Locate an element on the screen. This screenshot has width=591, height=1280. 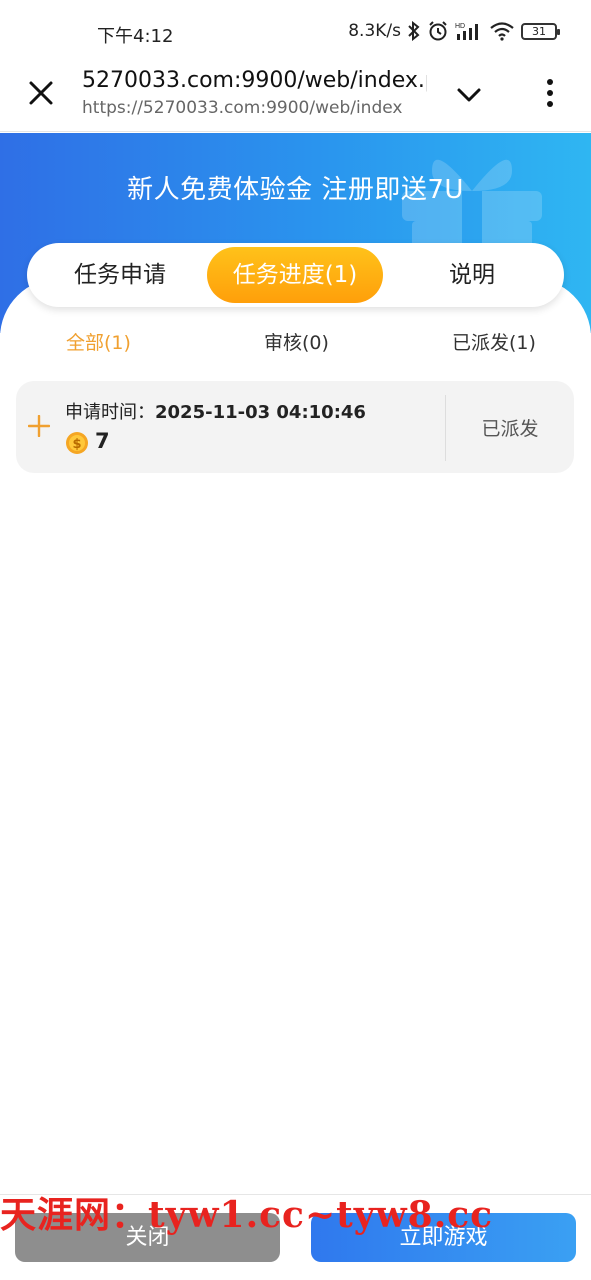
status-bar: 下午4:12 8.3K/s HD 31 is located at coordinates (295, 31).